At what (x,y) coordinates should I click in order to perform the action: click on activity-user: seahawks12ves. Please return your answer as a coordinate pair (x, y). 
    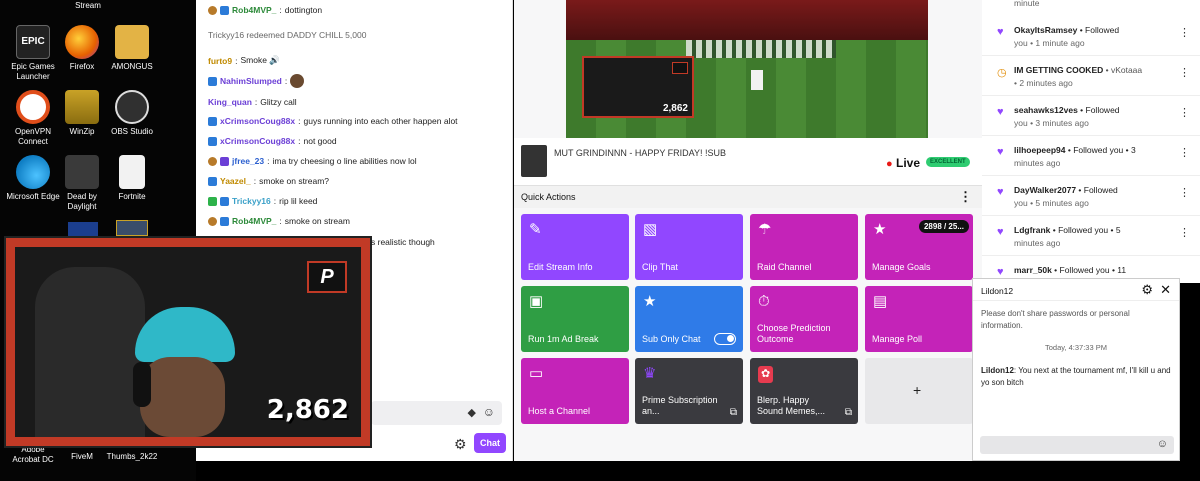
    Looking at the image, I should click on (1046, 110).